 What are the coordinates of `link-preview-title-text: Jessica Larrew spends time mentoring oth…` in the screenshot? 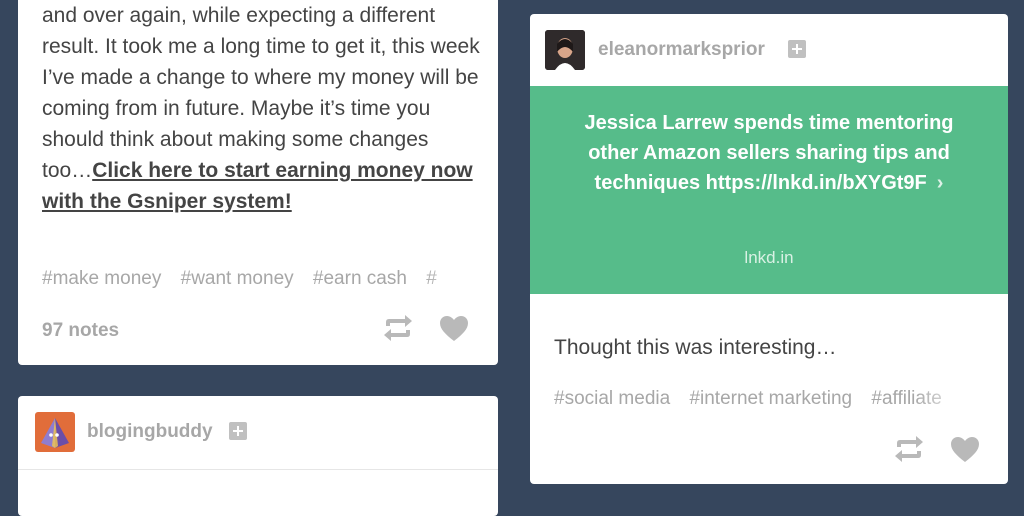 It's located at (769, 153).